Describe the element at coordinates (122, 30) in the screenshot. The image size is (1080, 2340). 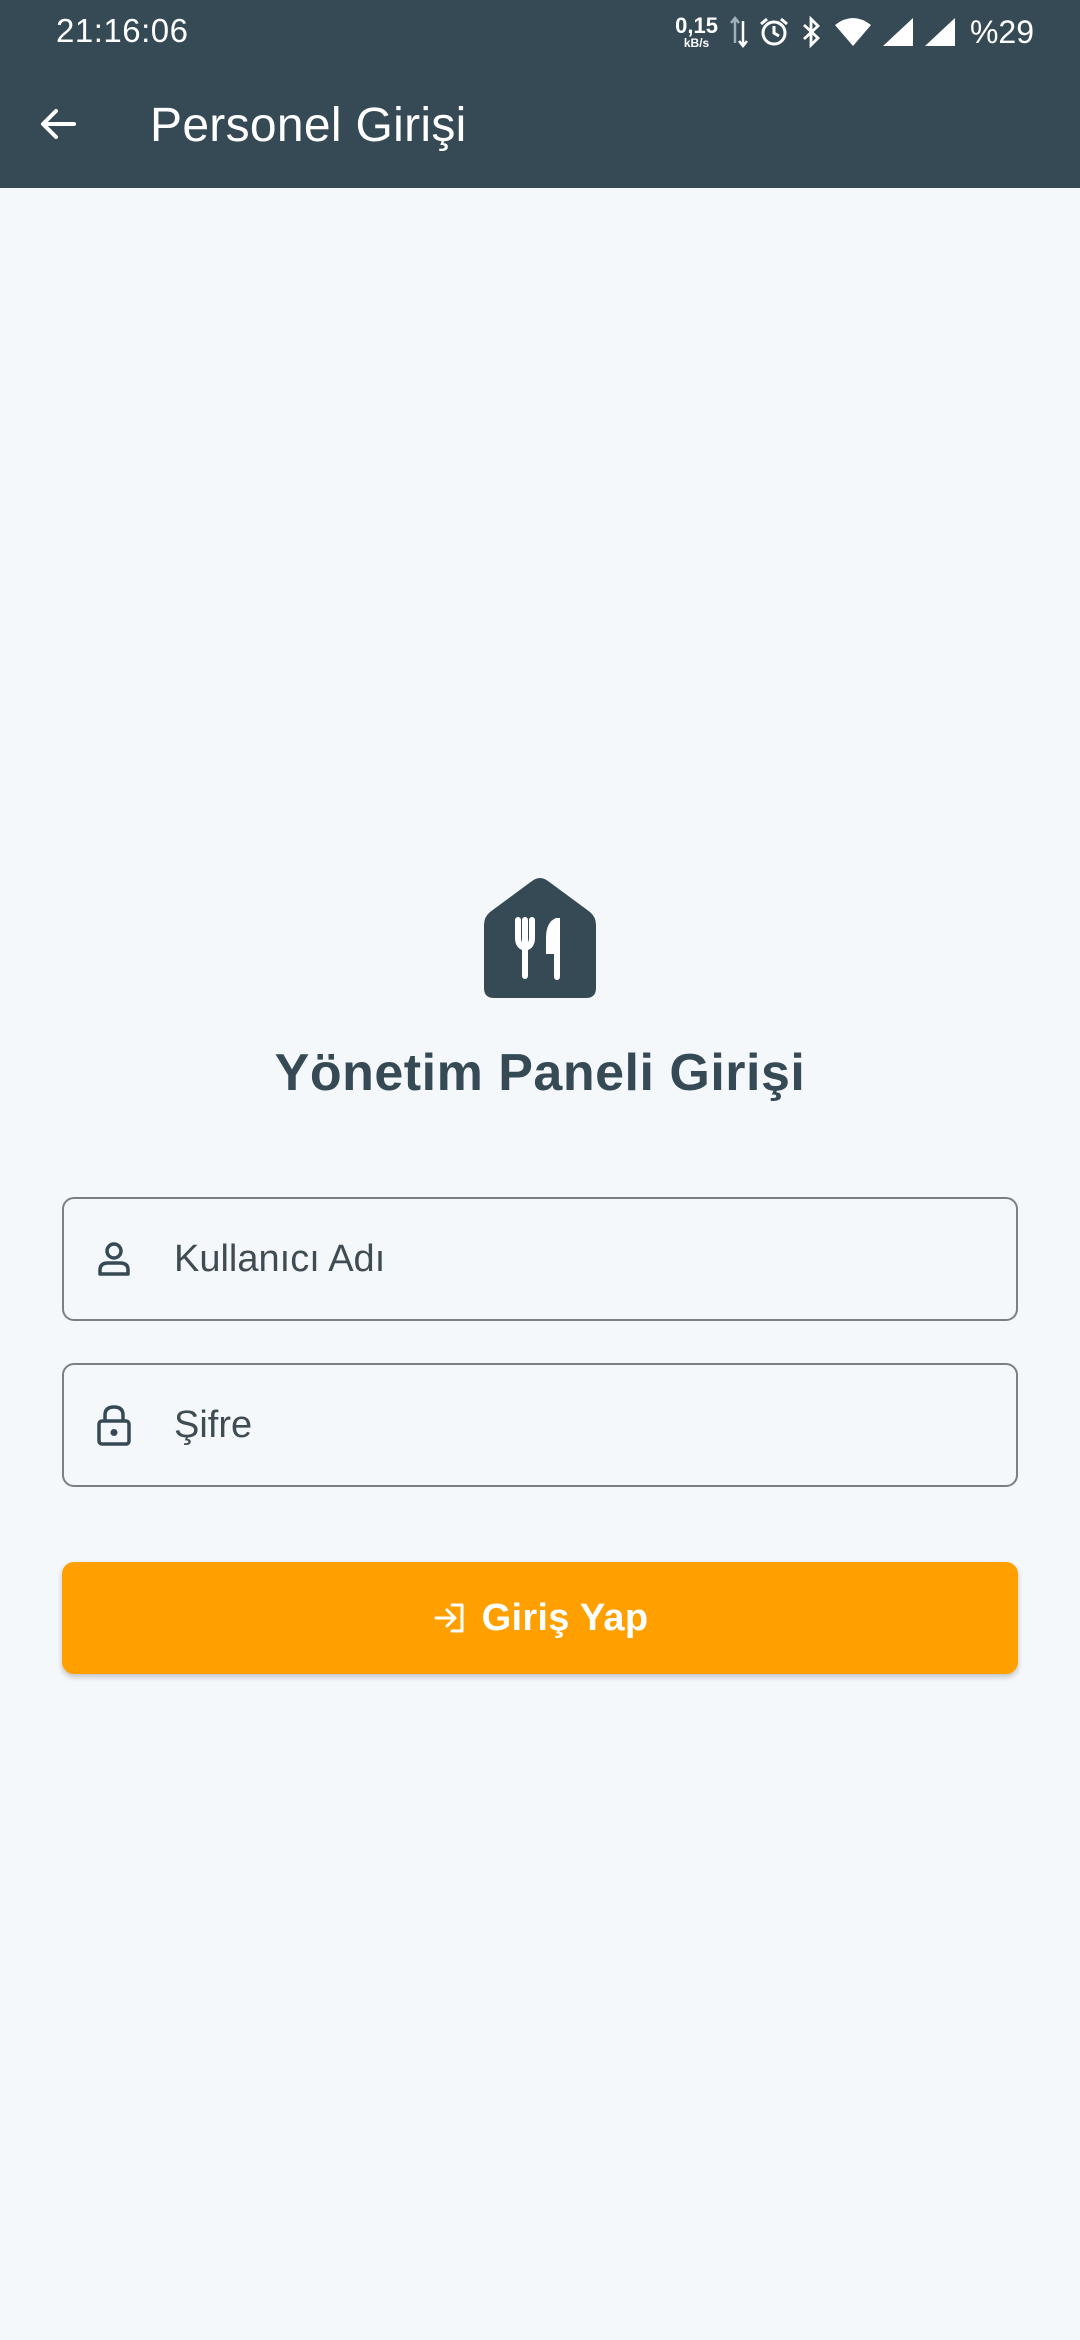
I see `status-time: 21:16:06` at that location.